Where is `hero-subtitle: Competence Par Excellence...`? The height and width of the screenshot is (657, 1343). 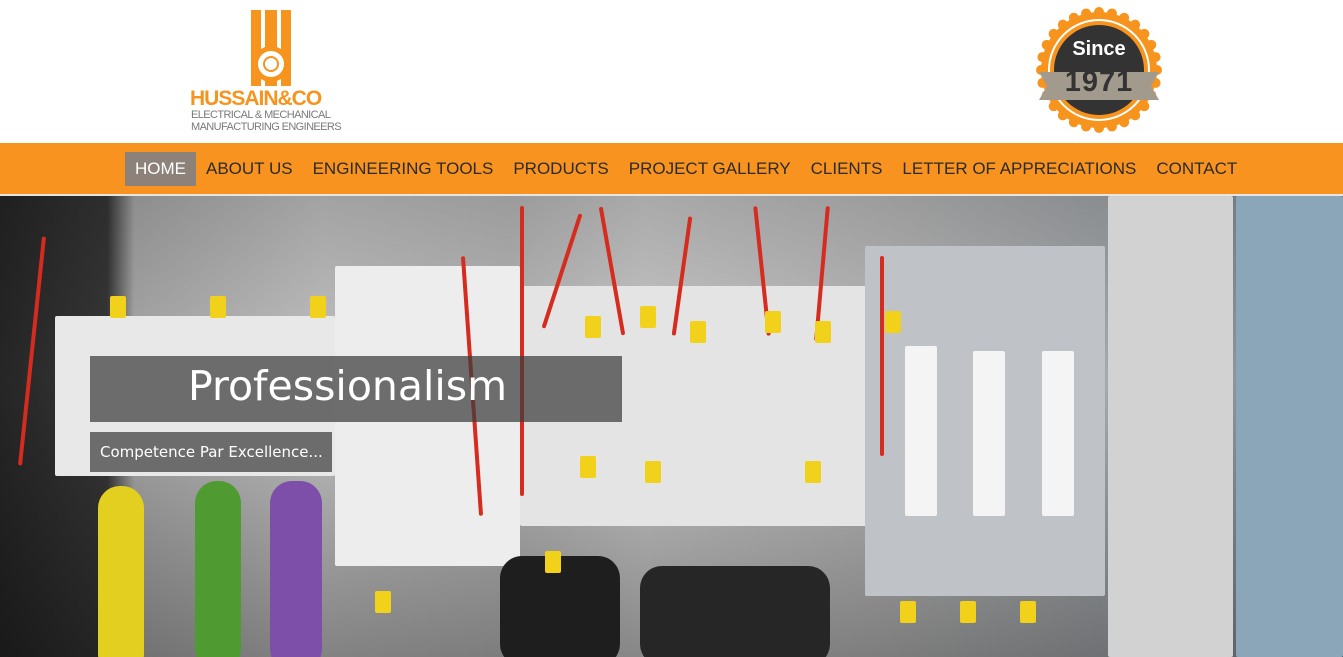
hero-subtitle: Competence Par Excellence... is located at coordinates (211, 452).